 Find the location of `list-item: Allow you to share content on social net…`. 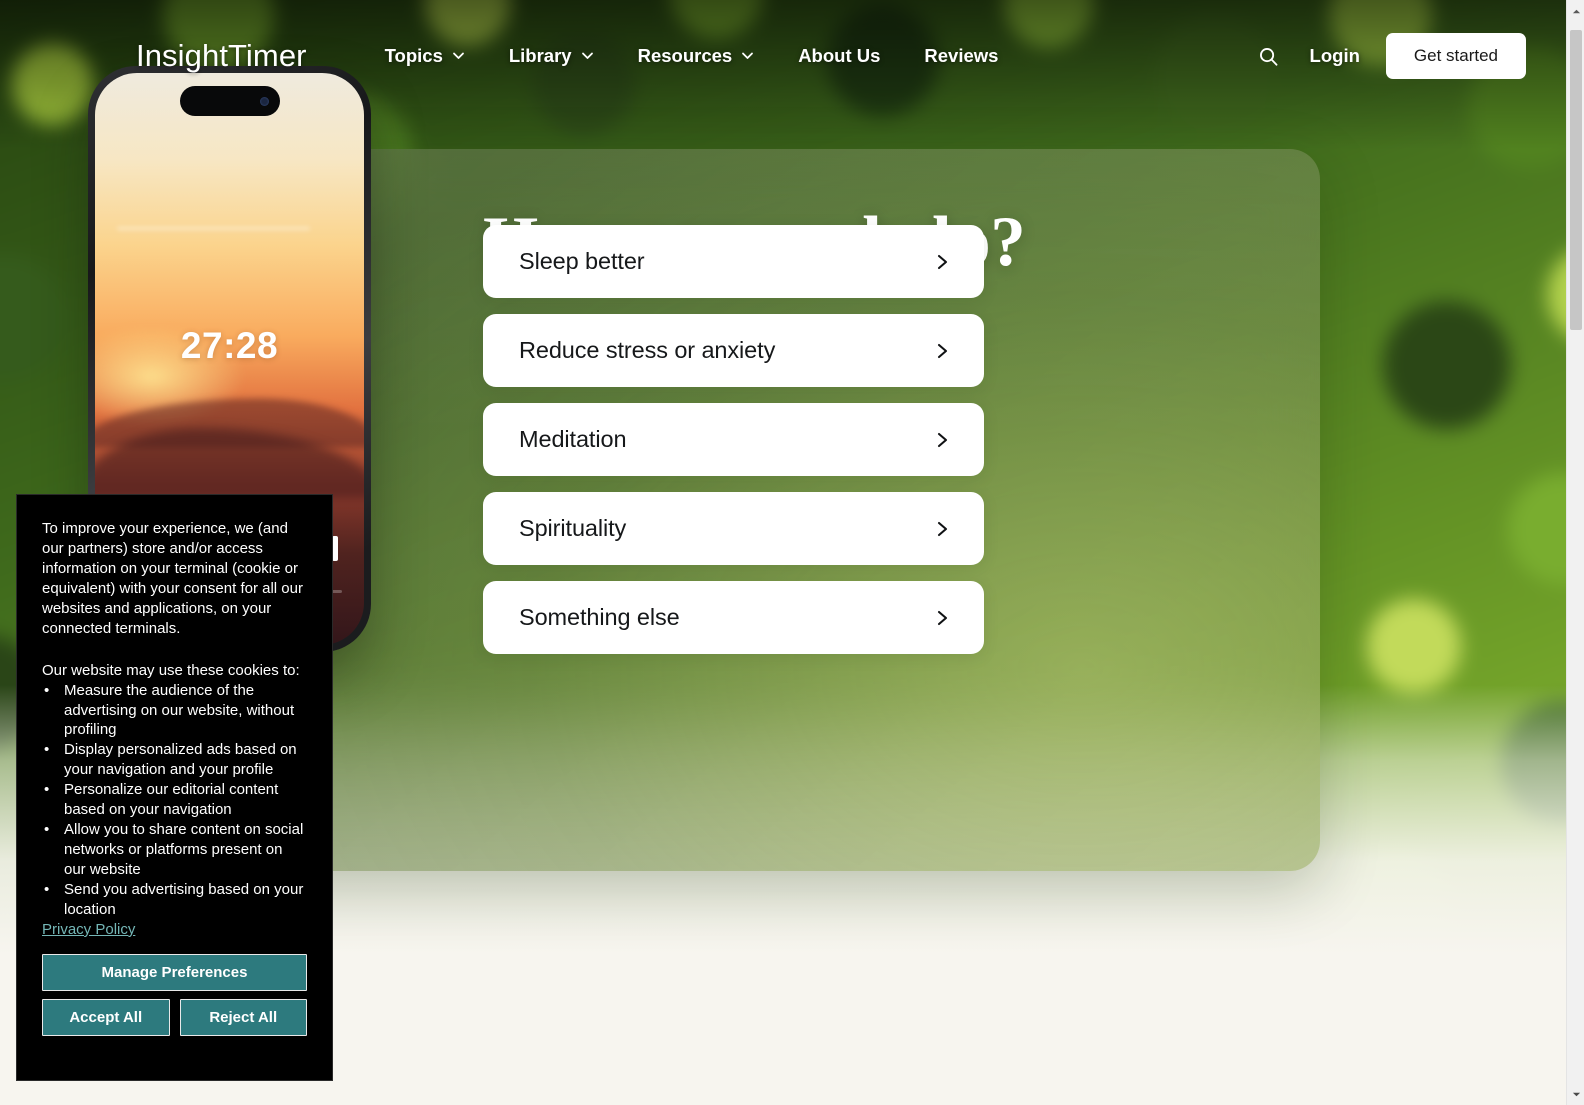

list-item: Allow you to share content on social net… is located at coordinates (174, 850).